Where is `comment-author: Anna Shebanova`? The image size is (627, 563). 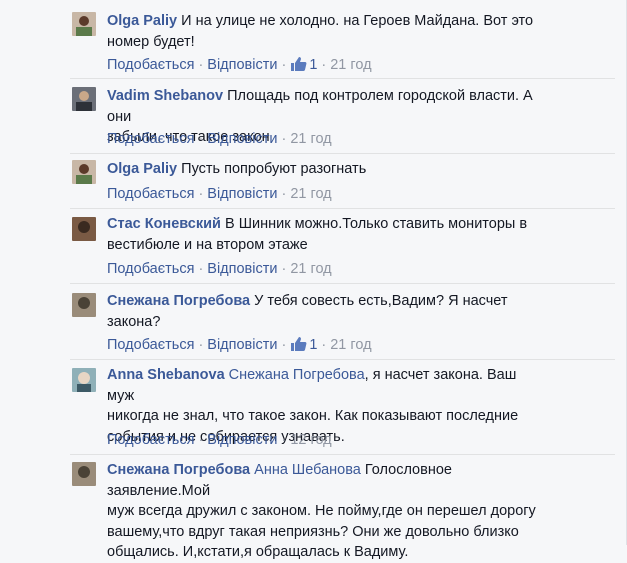 comment-author: Anna Shebanova is located at coordinates (166, 375).